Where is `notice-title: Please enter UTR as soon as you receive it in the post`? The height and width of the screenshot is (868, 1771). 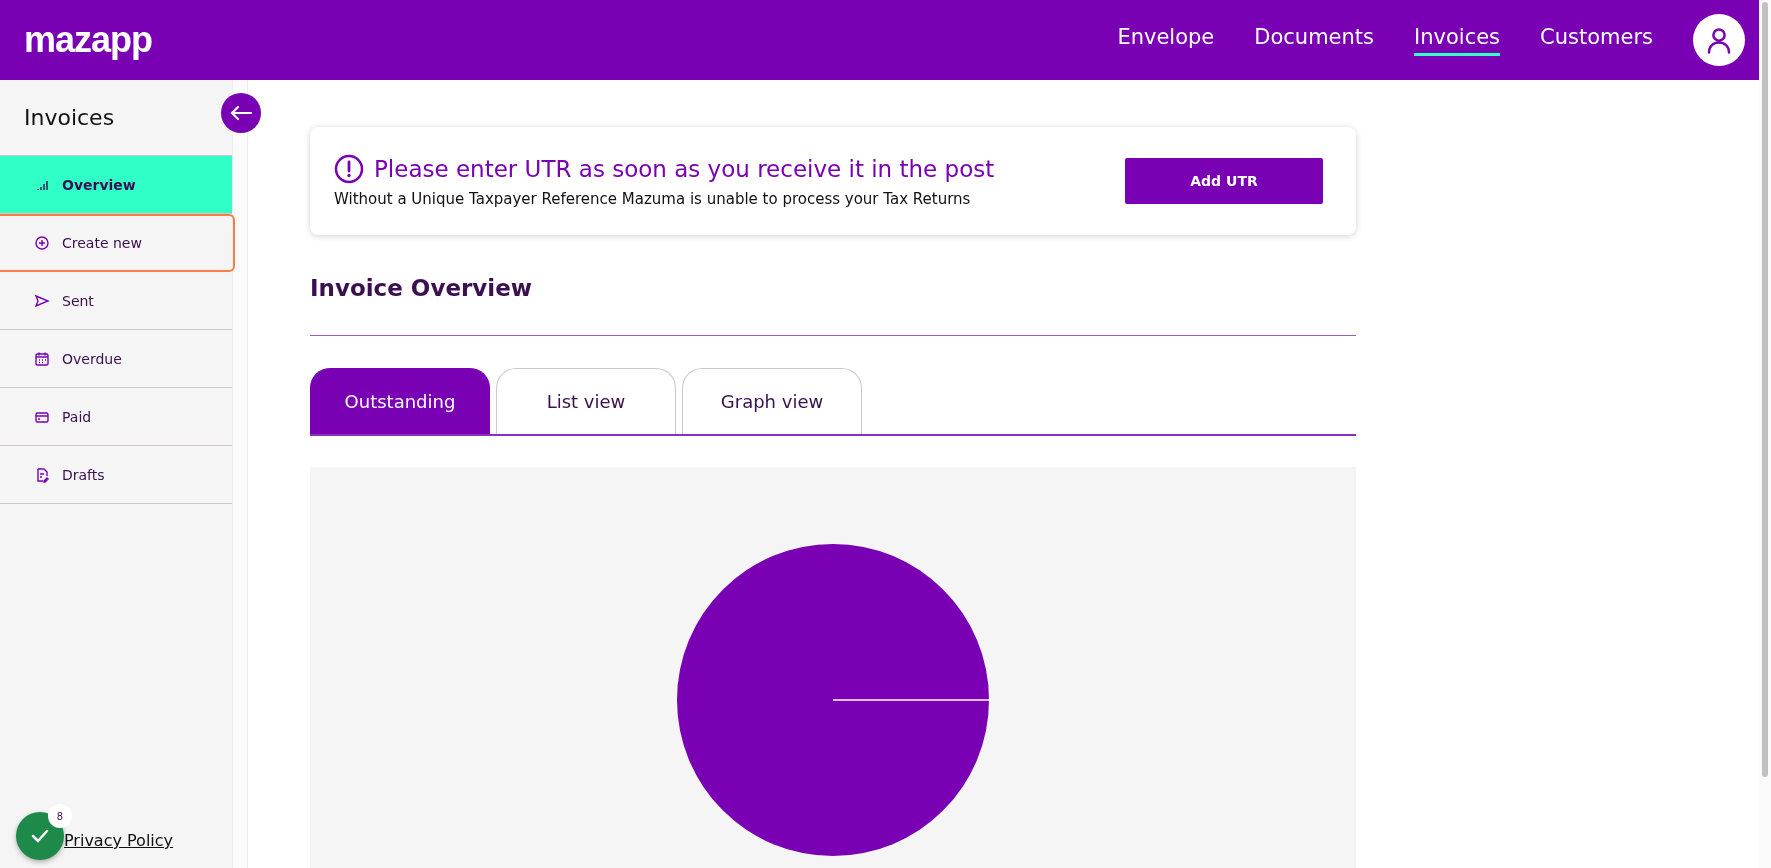
notice-title: Please enter UTR as soon as you receive it in the post is located at coordinates (684, 169).